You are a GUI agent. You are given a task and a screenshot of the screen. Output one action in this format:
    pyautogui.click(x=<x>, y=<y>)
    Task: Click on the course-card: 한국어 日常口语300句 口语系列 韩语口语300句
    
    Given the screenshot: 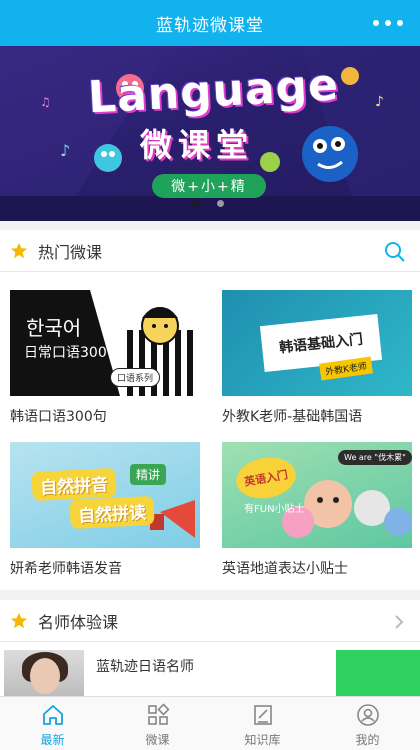 What is the action you would take?
    pyautogui.click(x=105, y=358)
    